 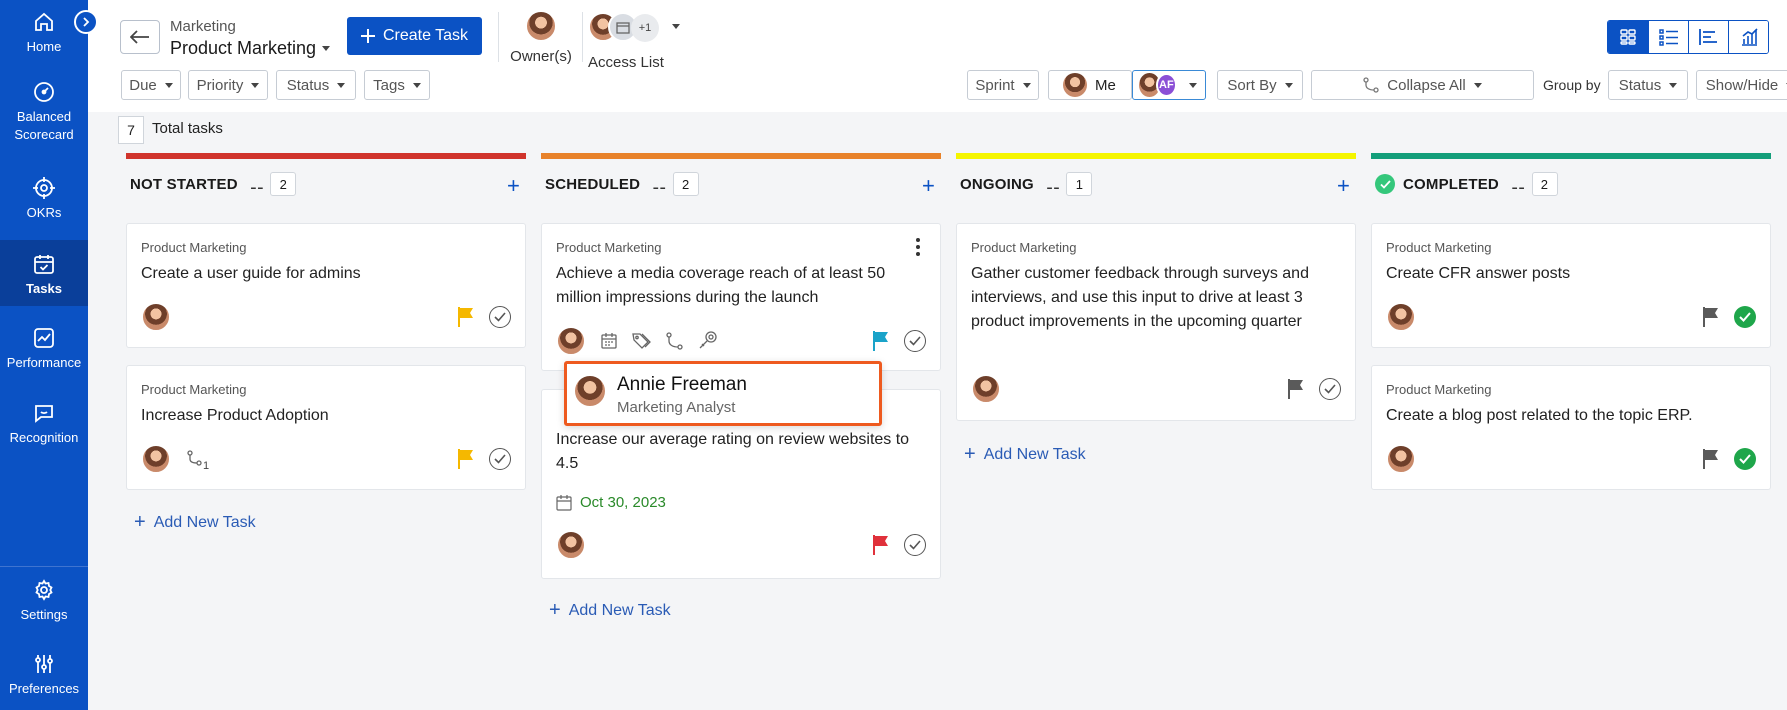 I want to click on more-options-icon, so click(x=918, y=248).